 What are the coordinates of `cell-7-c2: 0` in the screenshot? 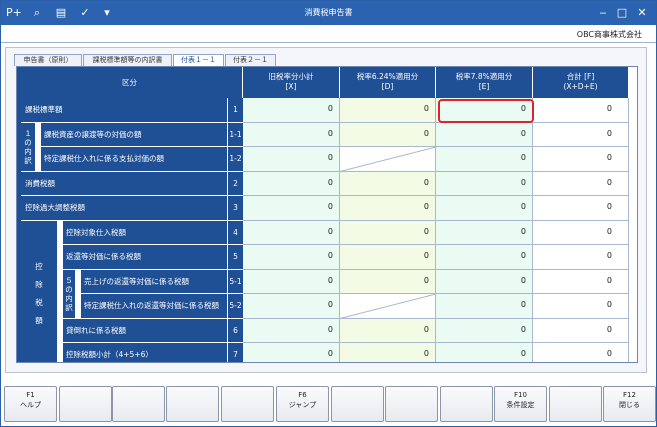 It's located at (388, 352).